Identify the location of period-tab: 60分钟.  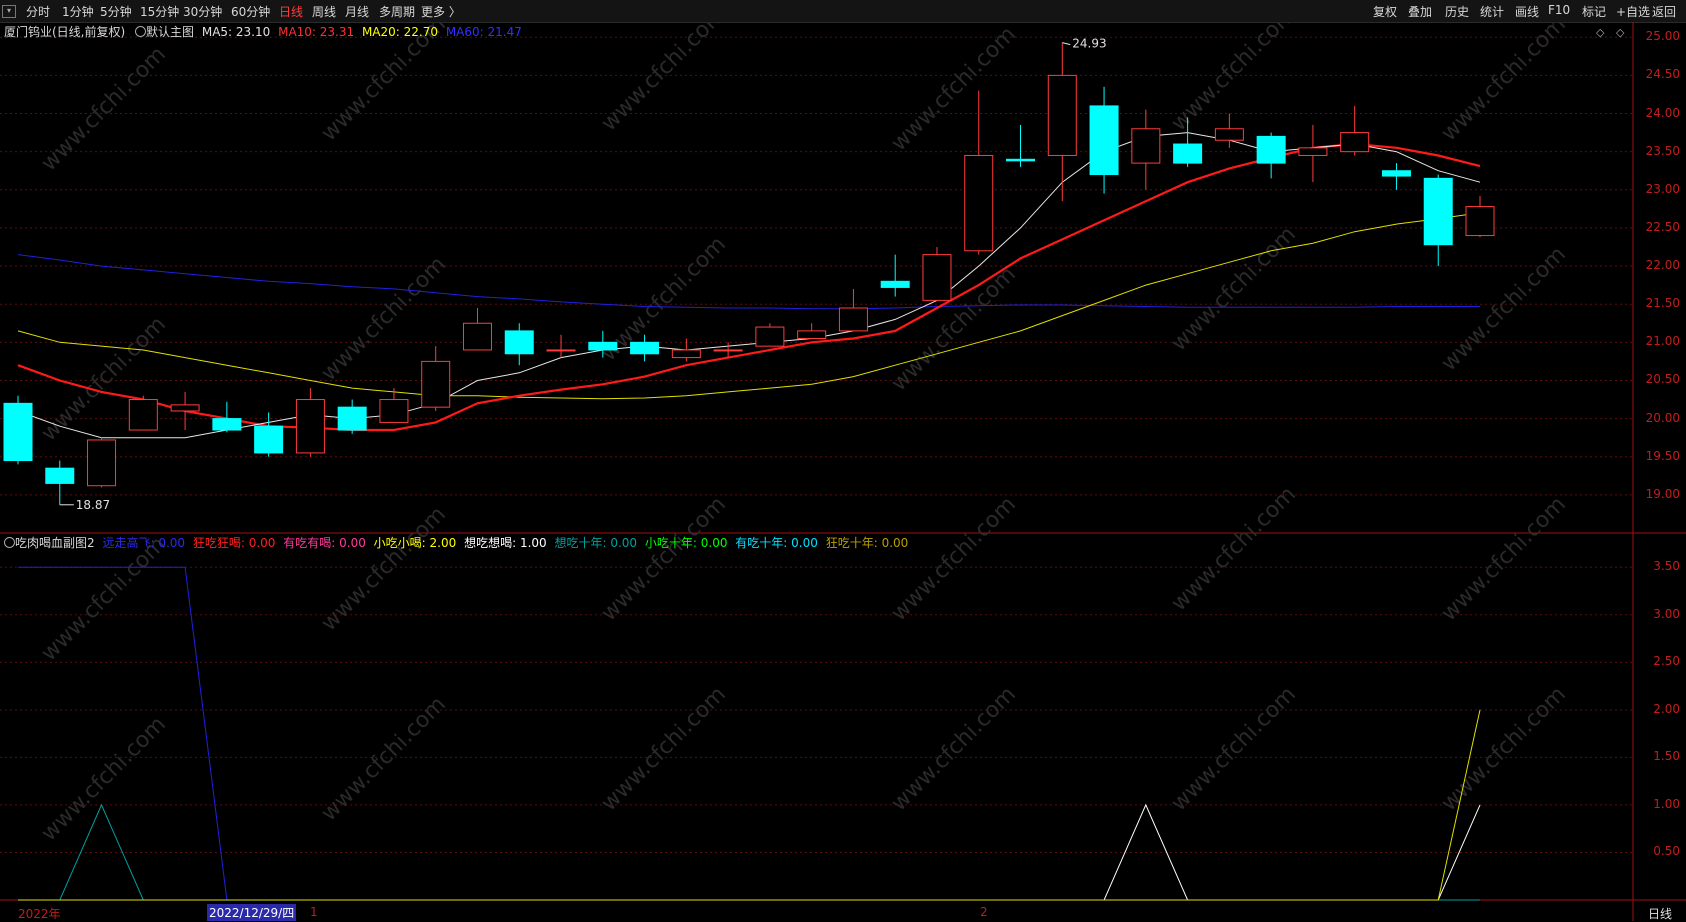
(250, 11).